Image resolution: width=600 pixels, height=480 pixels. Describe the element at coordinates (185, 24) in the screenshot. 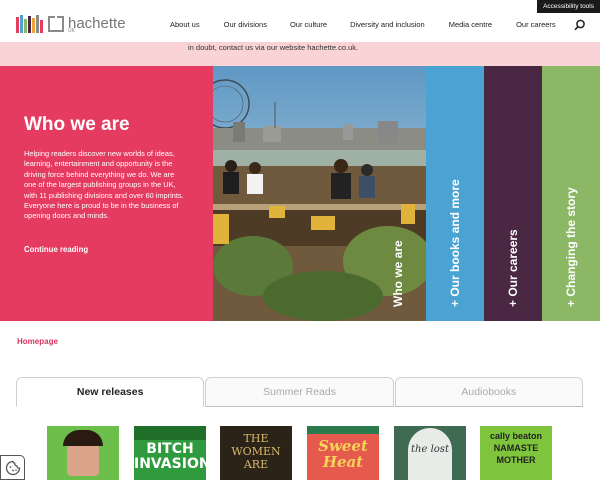

I see `nav-about-us: About us` at that location.